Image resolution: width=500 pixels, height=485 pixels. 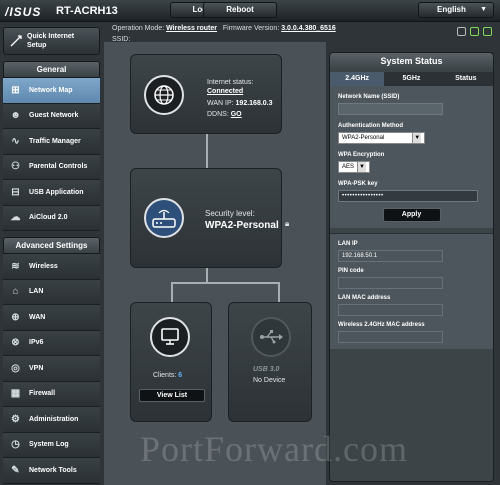 I want to click on network-status-icon, so click(x=474, y=31).